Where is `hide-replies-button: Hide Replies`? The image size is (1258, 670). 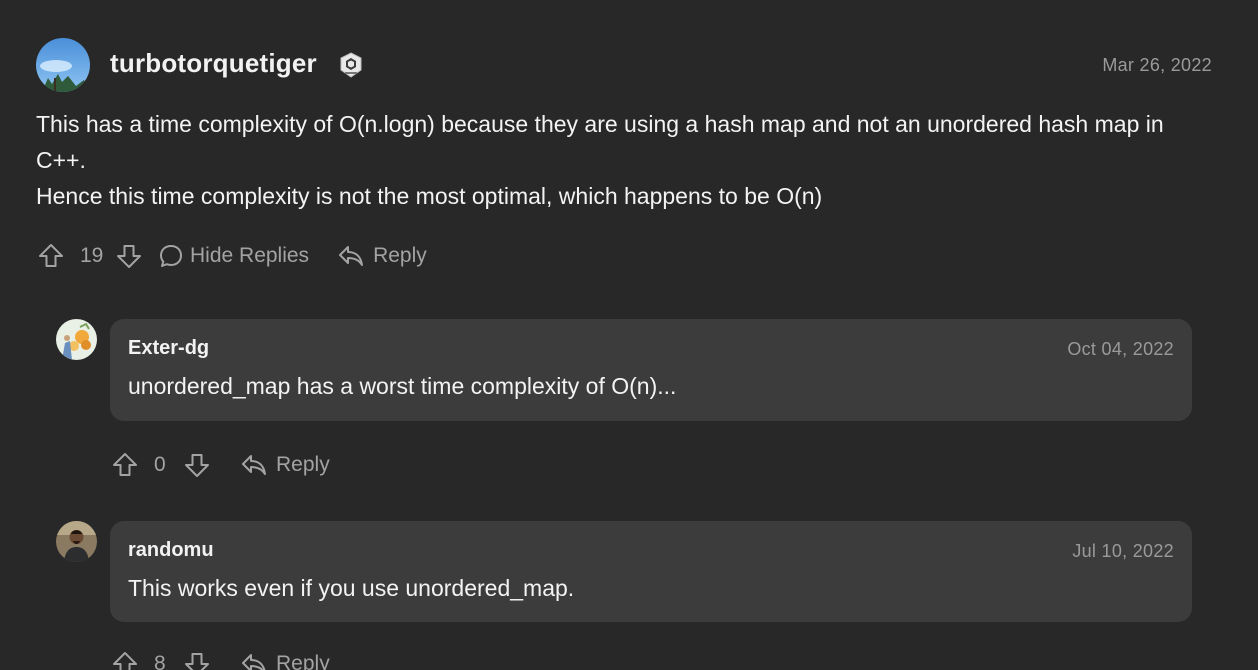 hide-replies-button: Hide Replies is located at coordinates (233, 256).